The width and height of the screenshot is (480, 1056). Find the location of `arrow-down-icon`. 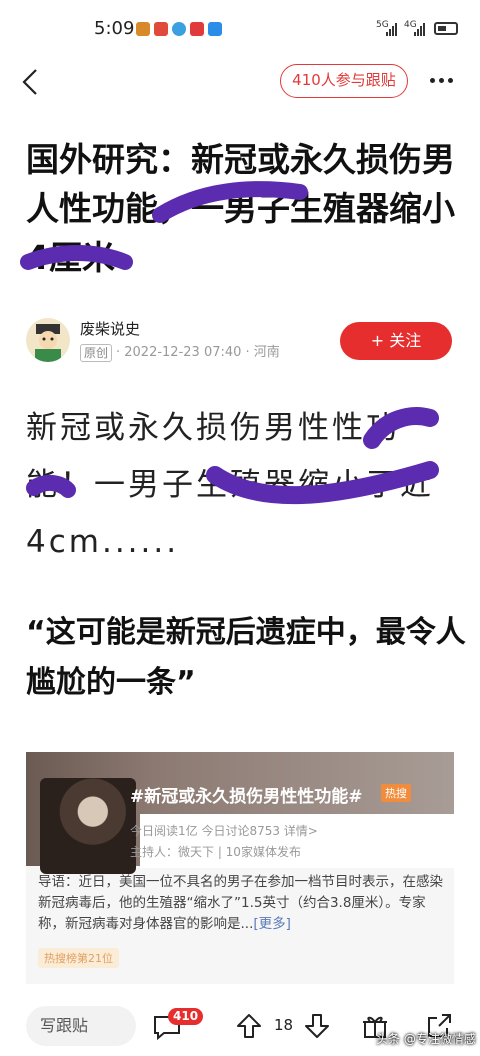

arrow-down-icon is located at coordinates (317, 1026).